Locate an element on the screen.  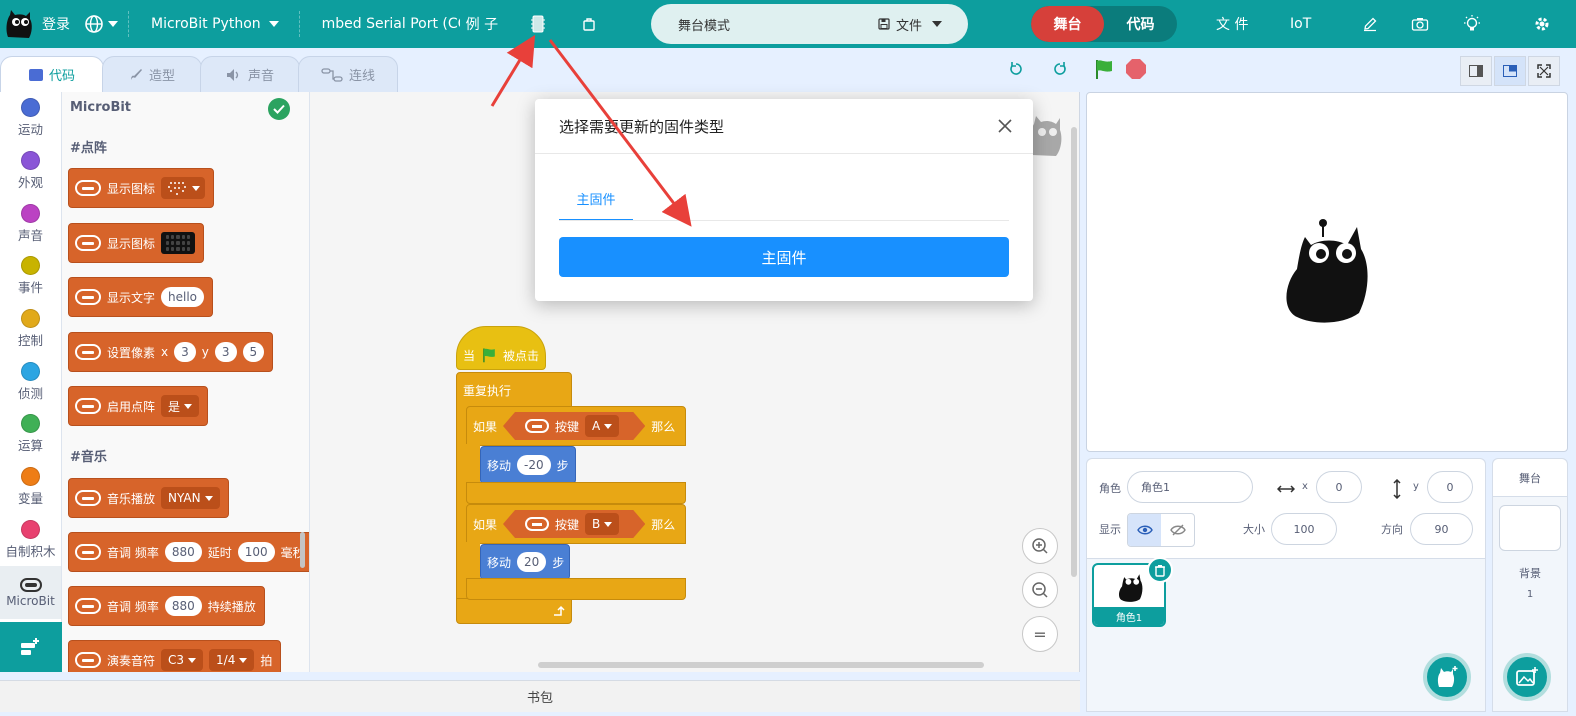
tab-underline is located at coordinates (784, 220).